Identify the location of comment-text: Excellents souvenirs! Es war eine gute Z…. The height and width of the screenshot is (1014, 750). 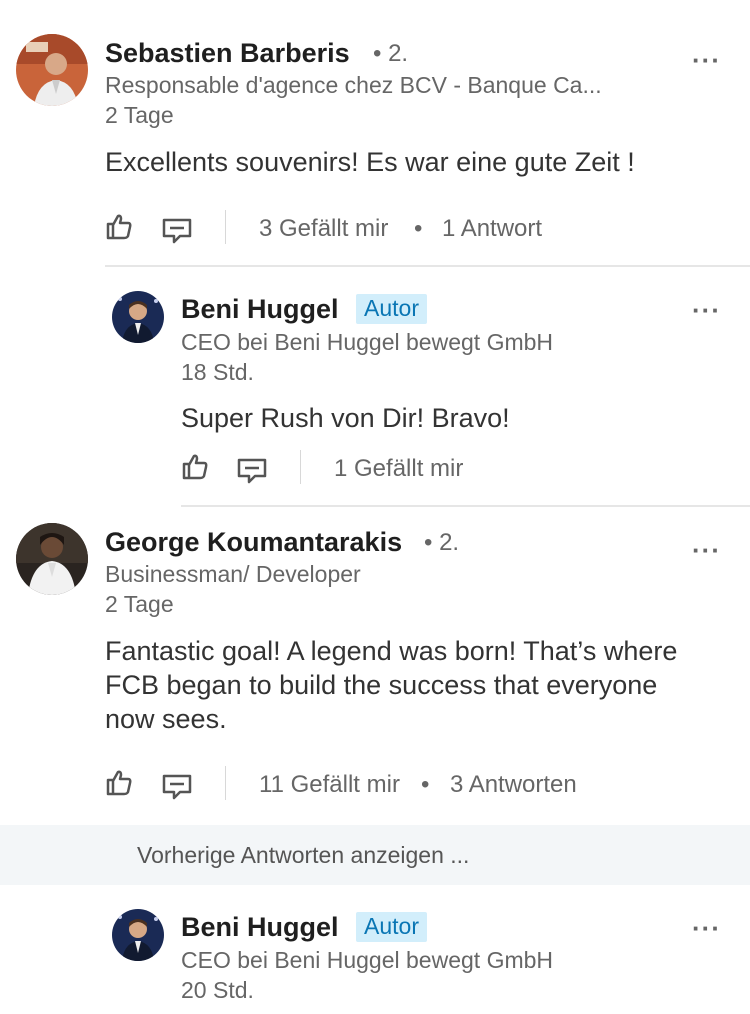
(370, 162).